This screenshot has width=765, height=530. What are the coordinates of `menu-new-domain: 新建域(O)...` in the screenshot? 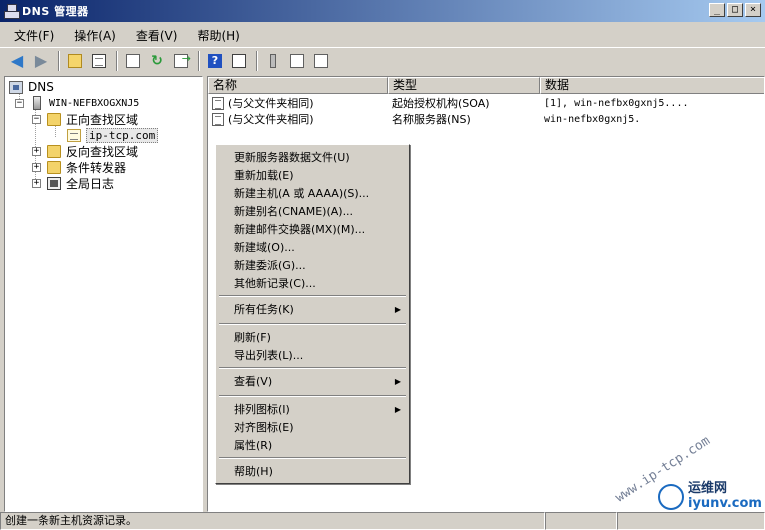 It's located at (312, 248).